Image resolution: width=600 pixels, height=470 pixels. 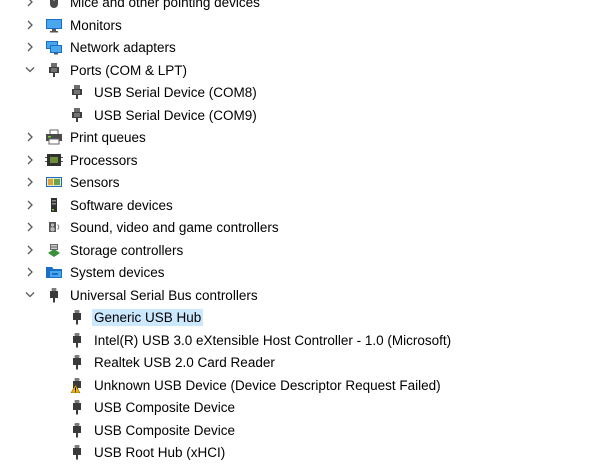 I want to click on tree-item-label: Processors, so click(x=104, y=160).